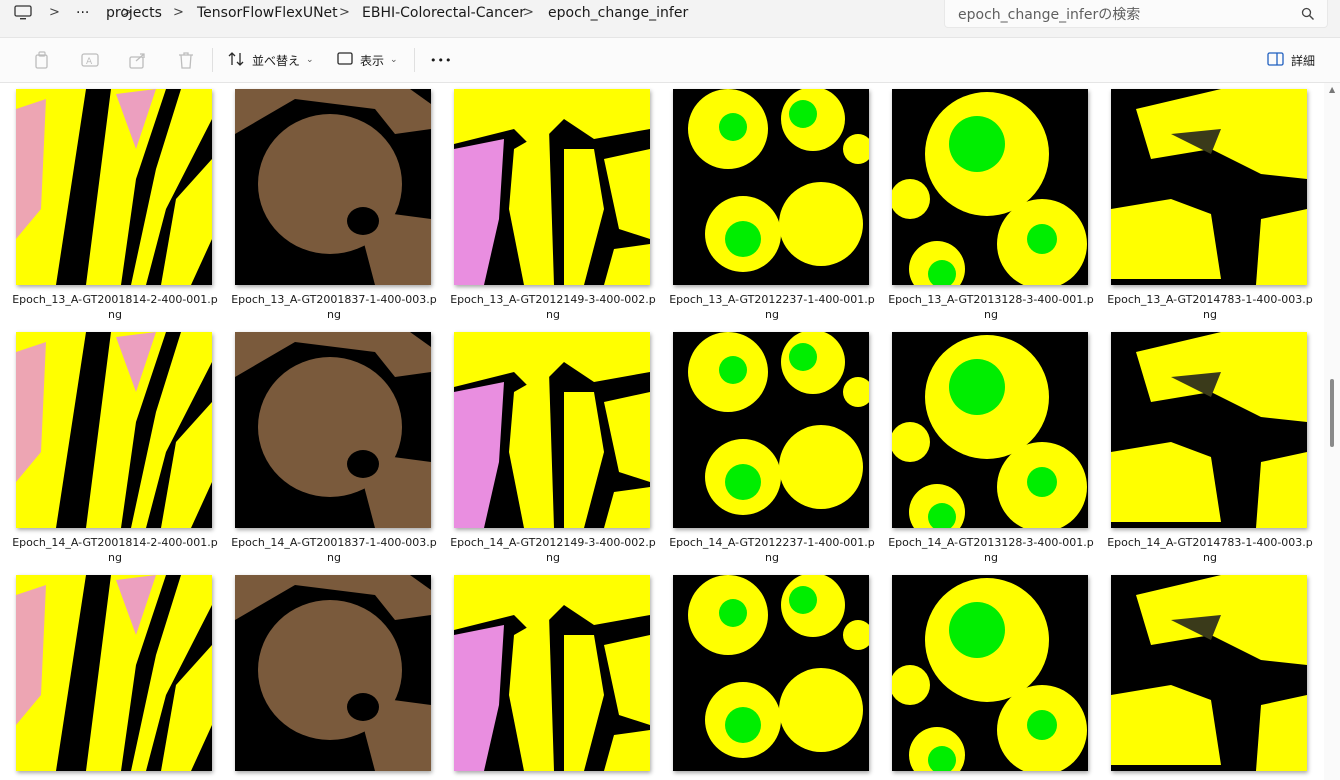 The height and width of the screenshot is (780, 1340). Describe the element at coordinates (334, 307) in the screenshot. I see `file-name: Epoch_13_A-GT2001837-1-400-003.png` at that location.